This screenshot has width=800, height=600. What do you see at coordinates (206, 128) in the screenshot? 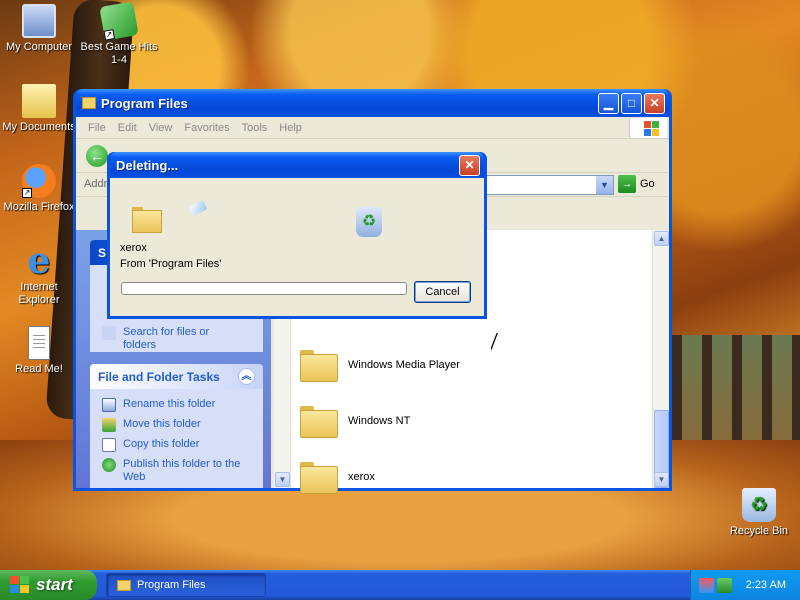
I see `menu-favorites: Favorites` at bounding box center [206, 128].